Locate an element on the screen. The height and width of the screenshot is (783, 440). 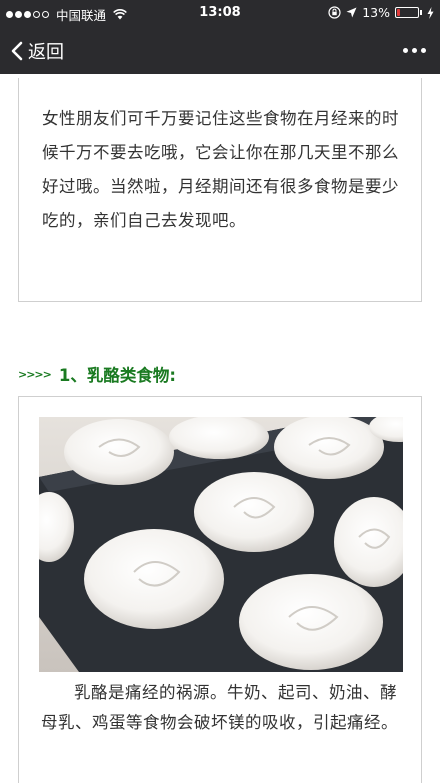
section-body: 乳酪是痛经的祸源。牛奶、起司、奶油、酵母乳、鸡蛋等食物会破坏镁的吸收，引起痛经。 is located at coordinates (219, 707).